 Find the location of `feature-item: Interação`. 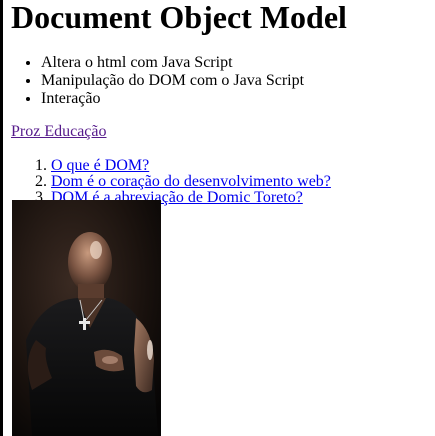

feature-item: Interação is located at coordinates (236, 99).